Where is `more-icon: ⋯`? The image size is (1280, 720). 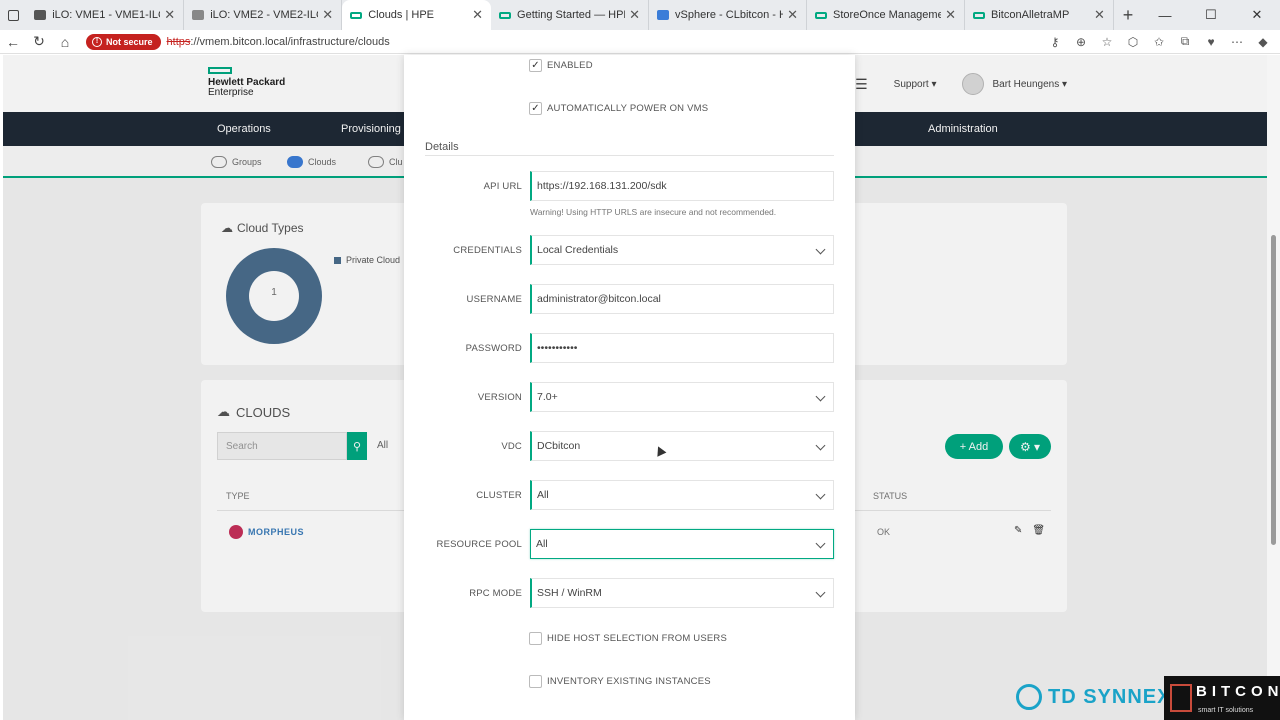 more-icon: ⋯ is located at coordinates (1237, 42).